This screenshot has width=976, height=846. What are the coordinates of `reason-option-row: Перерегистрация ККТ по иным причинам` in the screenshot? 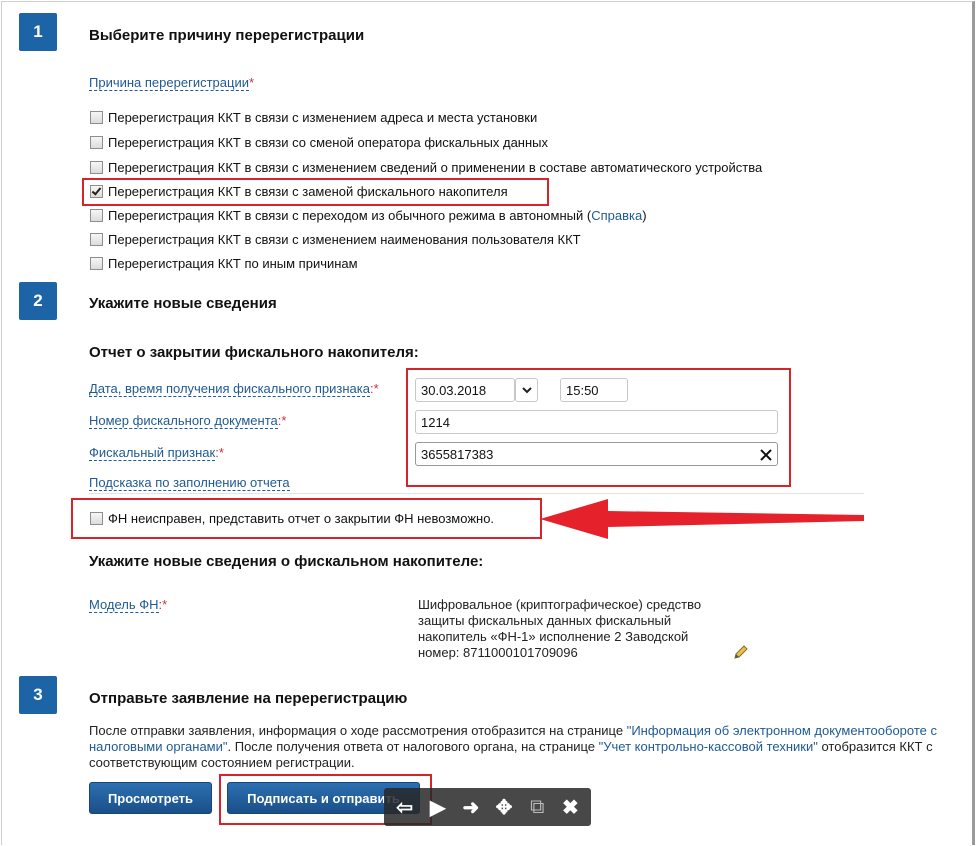 It's located at (224, 263).